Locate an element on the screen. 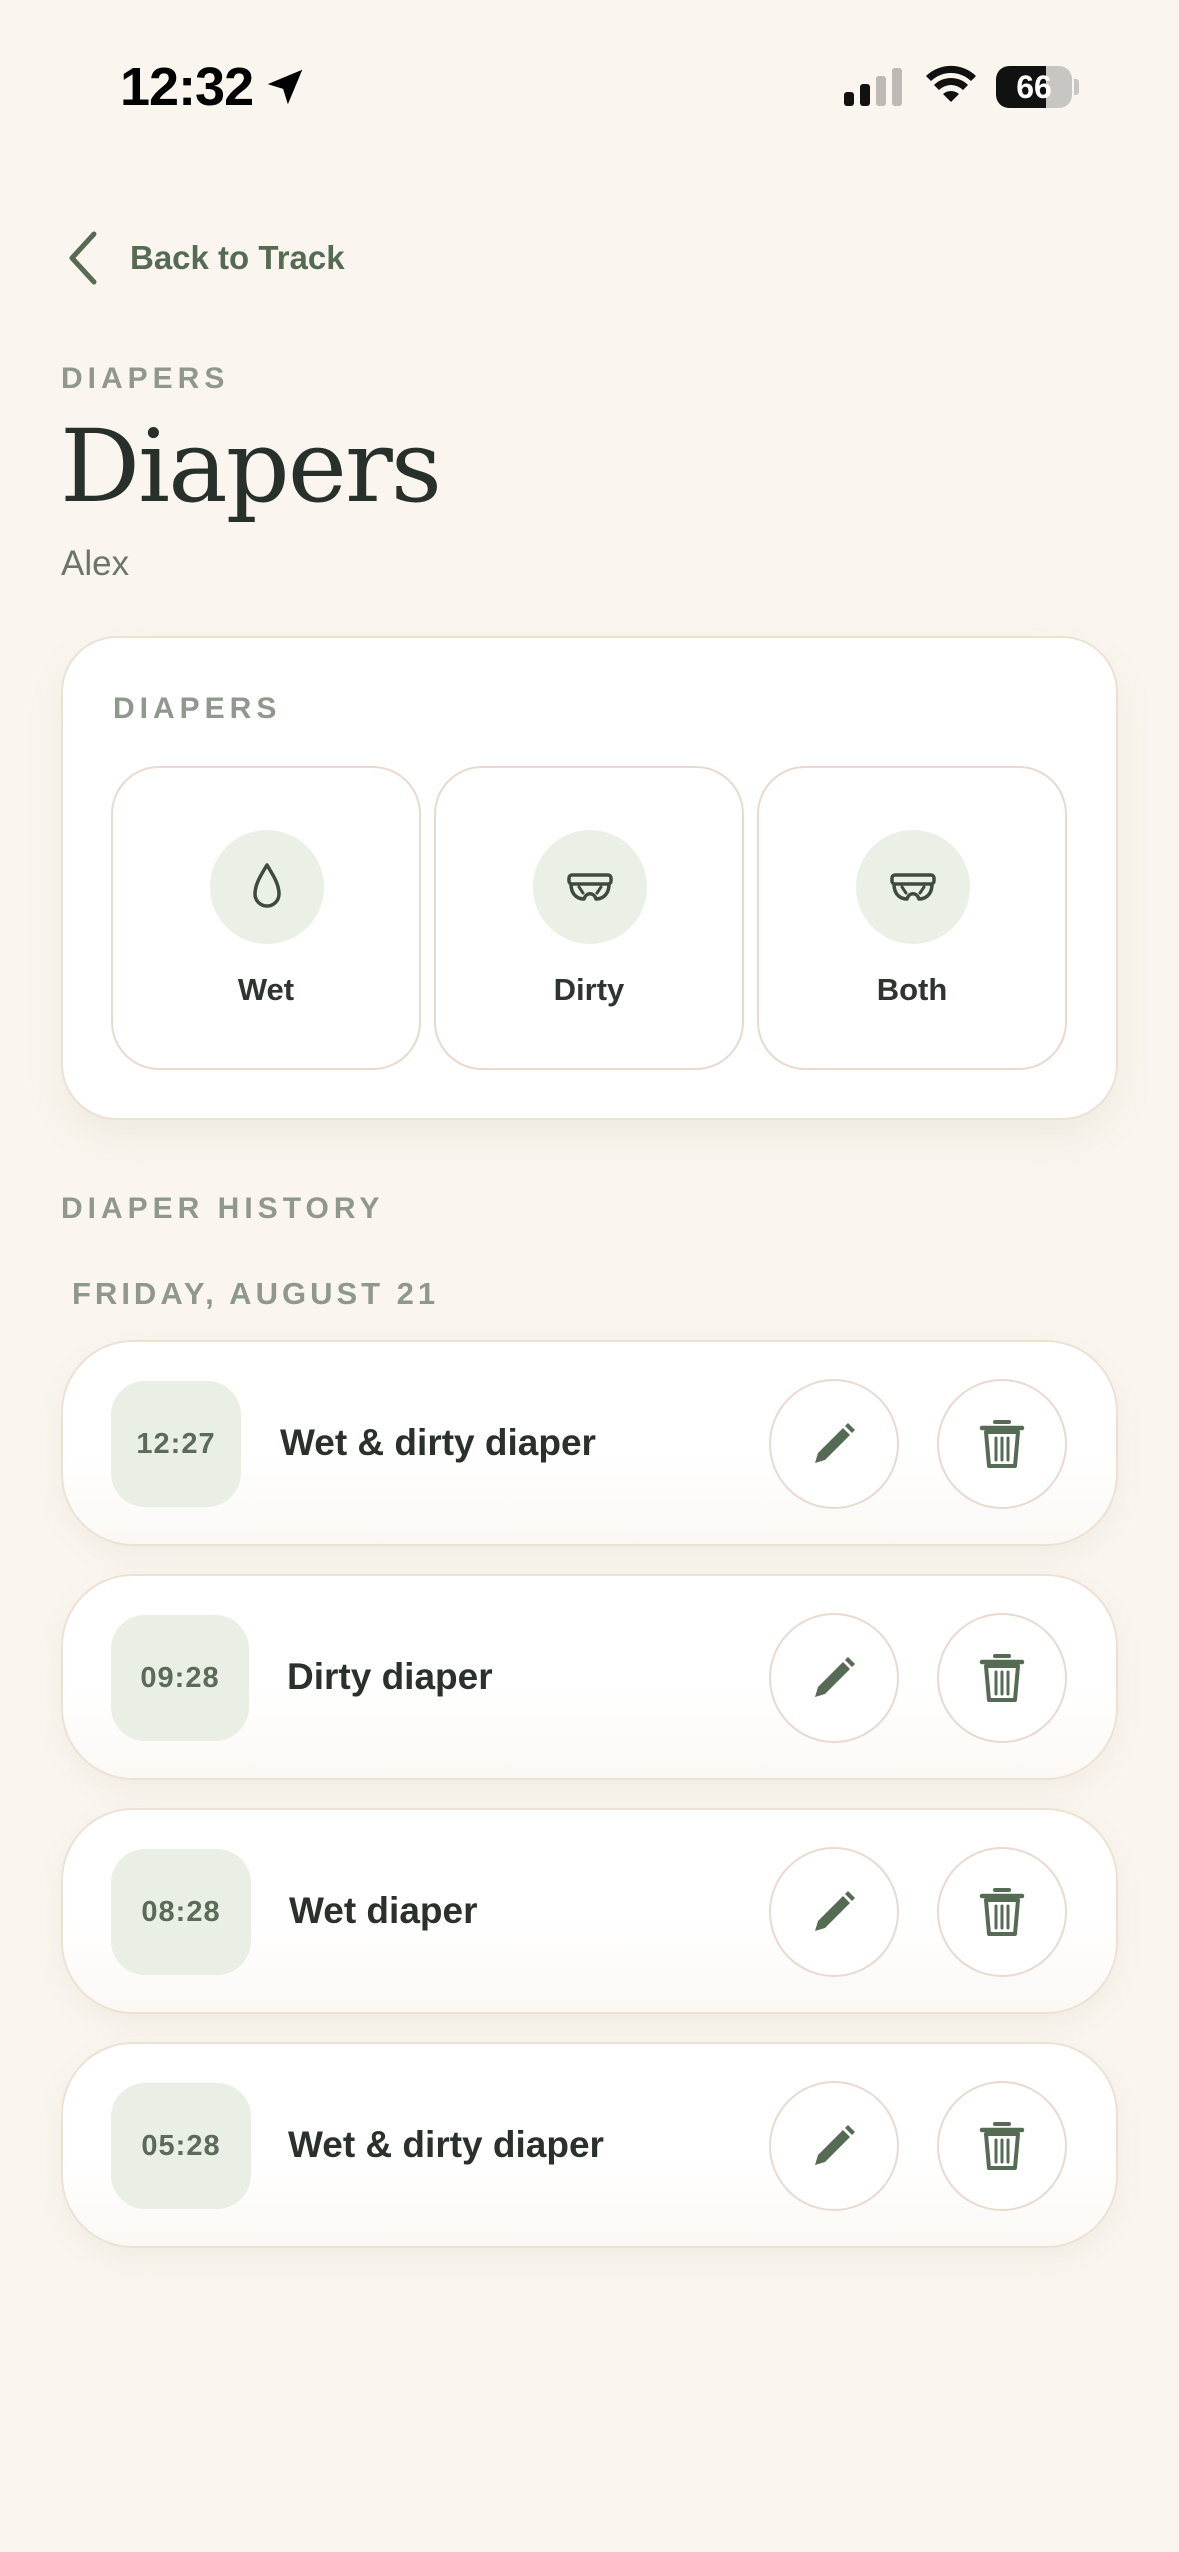 The height and width of the screenshot is (2552, 1179). entry-time-chip: 05:28 is located at coordinates (181, 2146).